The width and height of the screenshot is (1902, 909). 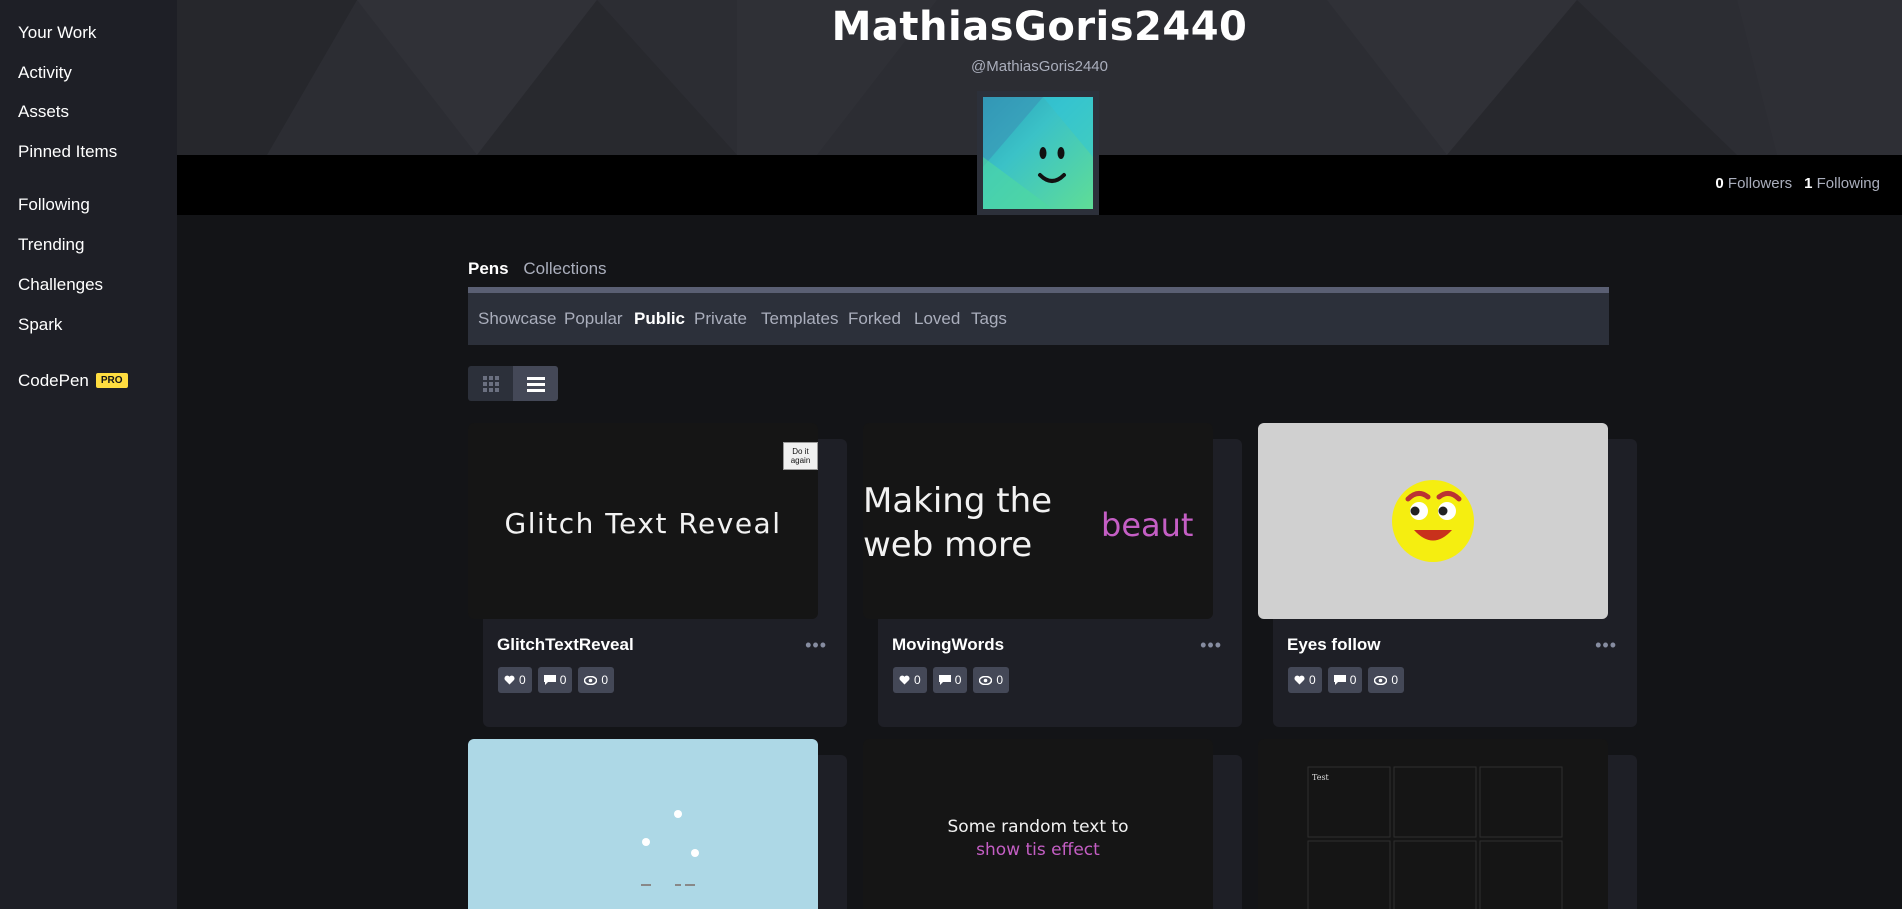 I want to click on grid-icon, so click(x=490, y=383).